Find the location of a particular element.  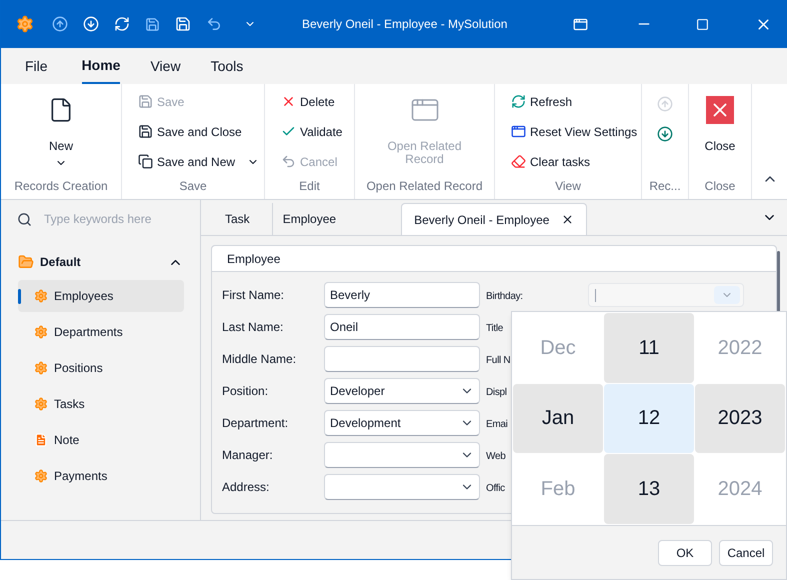

dialog-button: OK is located at coordinates (685, 553).